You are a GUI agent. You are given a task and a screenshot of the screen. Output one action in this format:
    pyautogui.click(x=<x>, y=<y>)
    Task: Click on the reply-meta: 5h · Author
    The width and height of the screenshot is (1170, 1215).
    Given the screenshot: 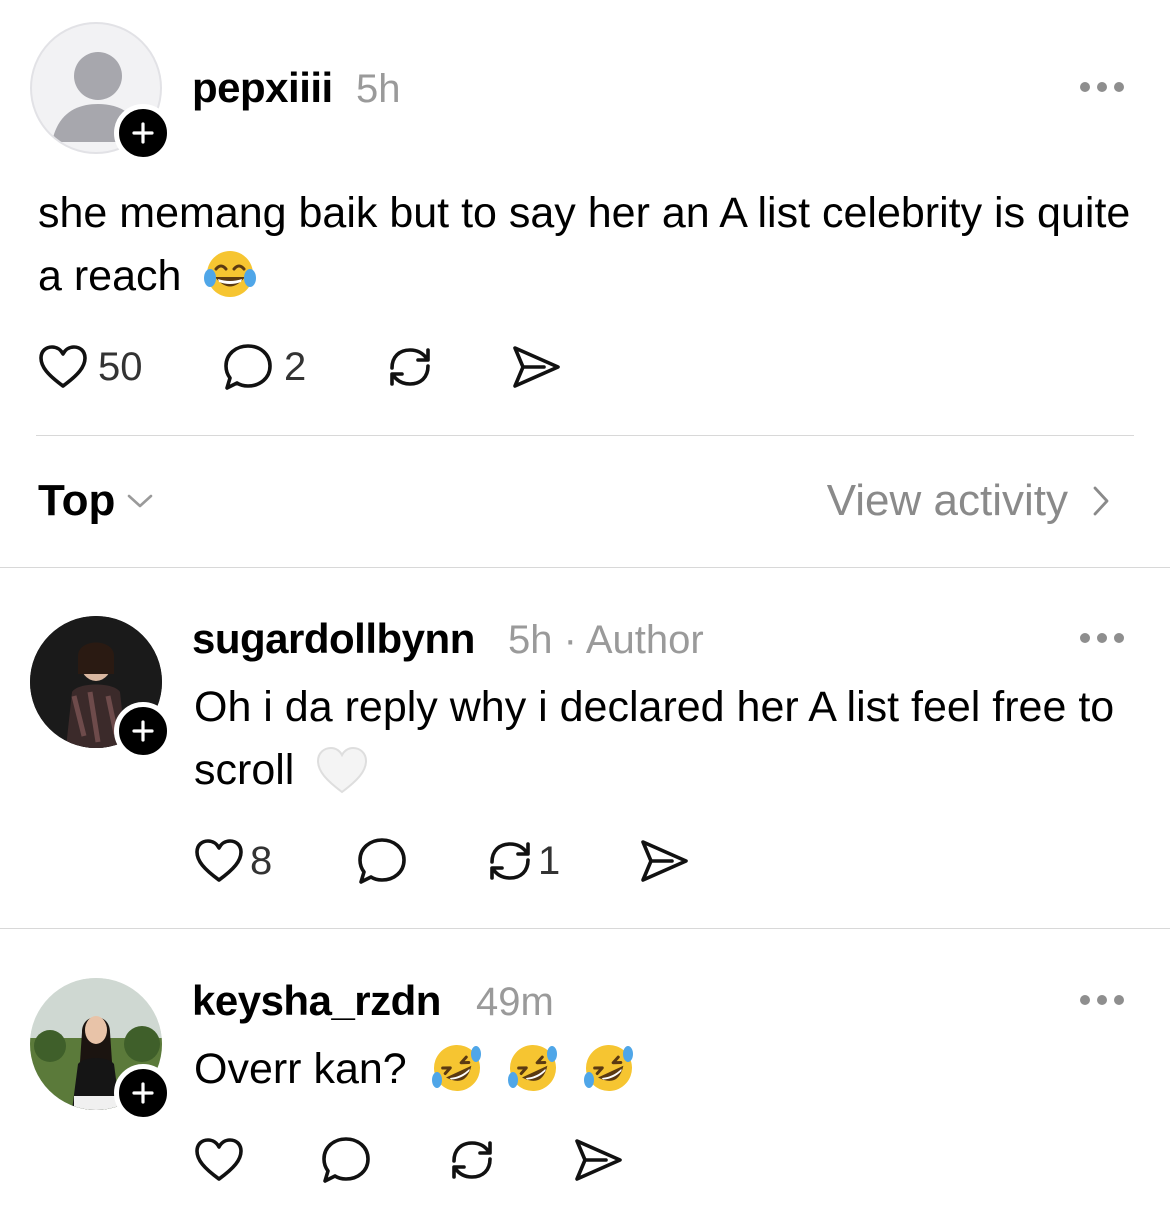 What is the action you would take?
    pyautogui.click(x=606, y=640)
    